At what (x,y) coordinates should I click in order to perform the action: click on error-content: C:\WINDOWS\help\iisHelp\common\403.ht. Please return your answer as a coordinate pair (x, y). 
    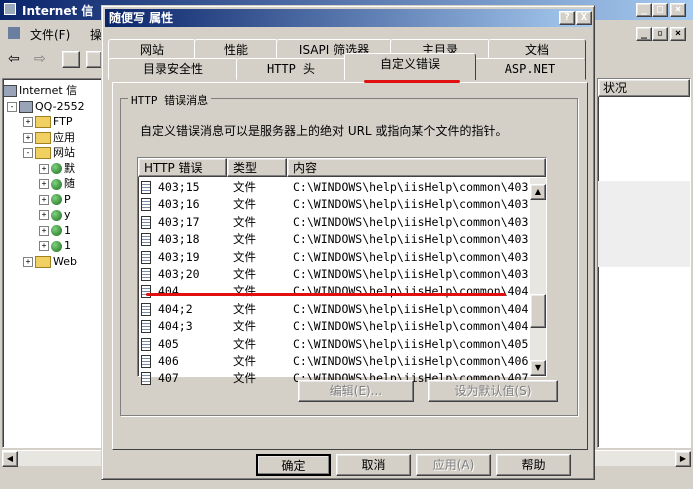
    Looking at the image, I should click on (411, 239).